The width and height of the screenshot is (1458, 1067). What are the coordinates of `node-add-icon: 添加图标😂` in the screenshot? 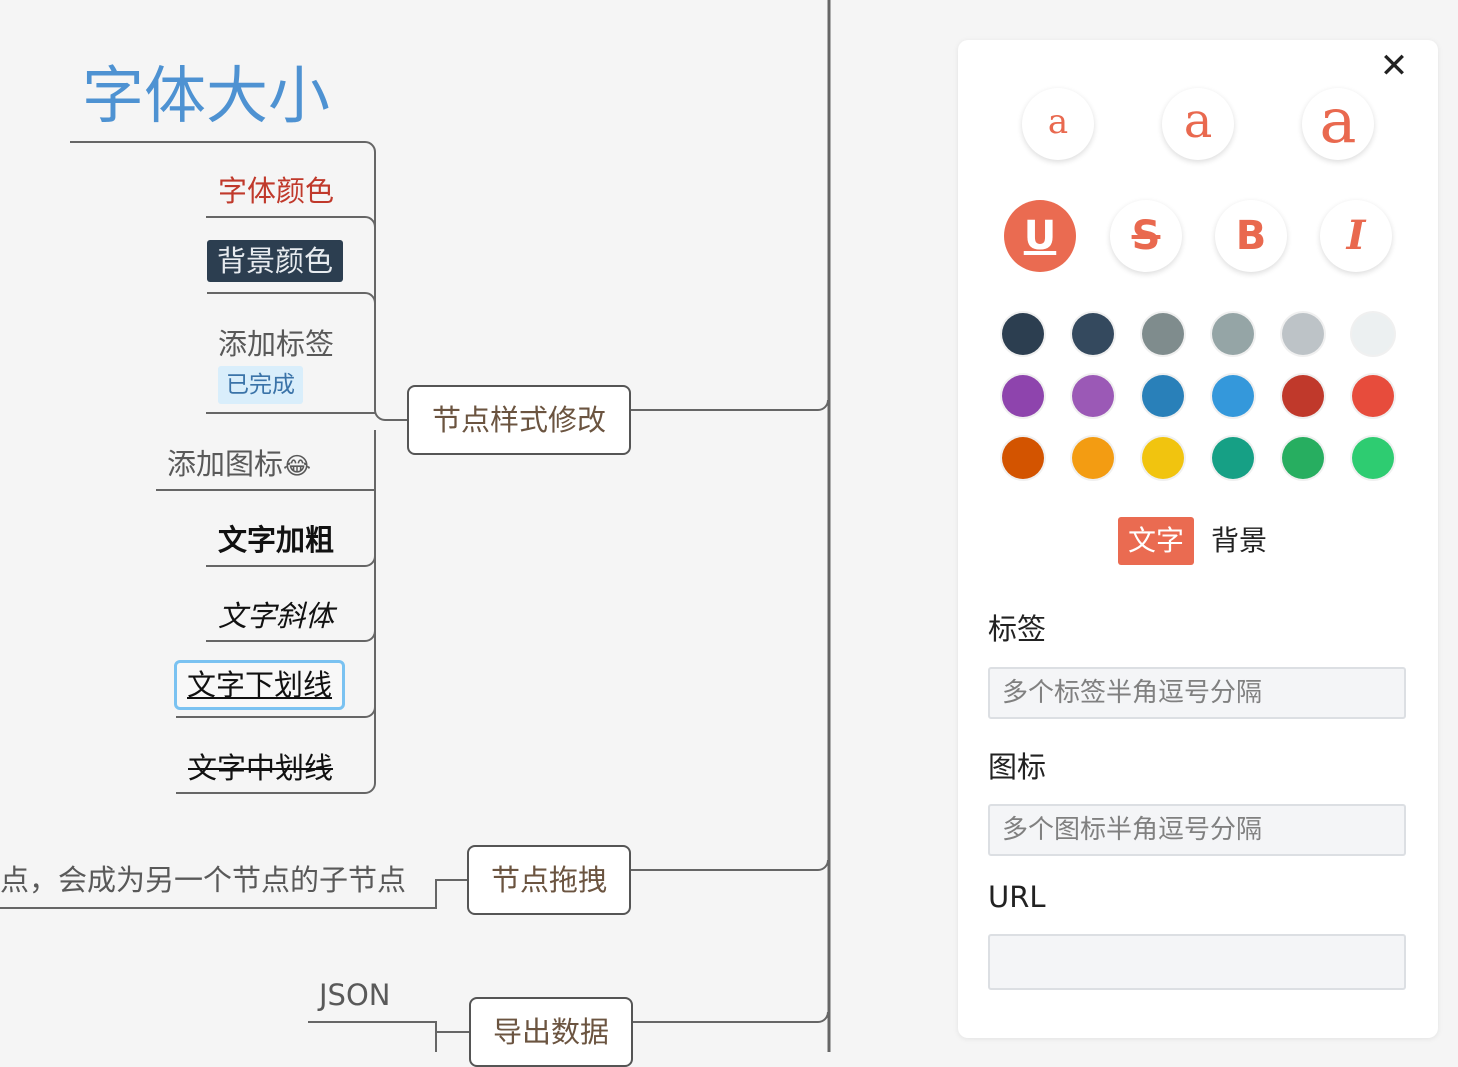 It's located at (239, 465).